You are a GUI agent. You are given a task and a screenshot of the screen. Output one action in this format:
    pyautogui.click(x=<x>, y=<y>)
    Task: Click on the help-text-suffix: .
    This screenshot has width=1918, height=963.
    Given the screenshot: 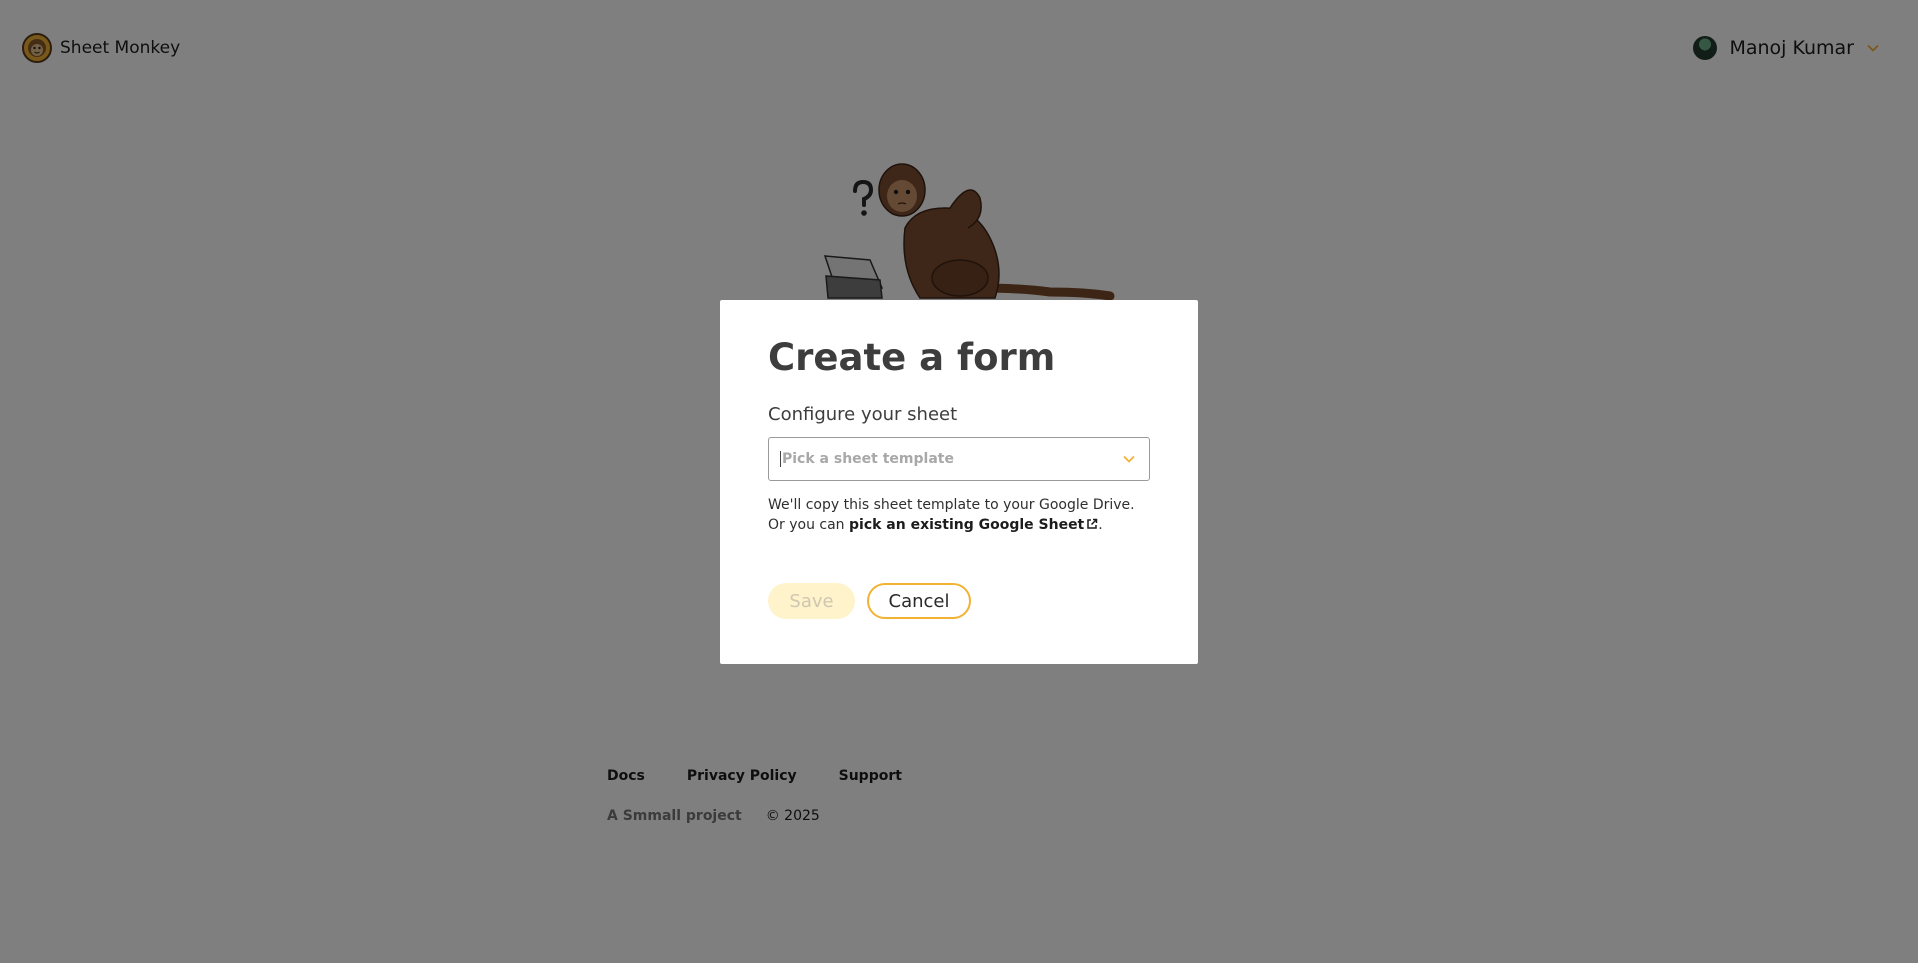 What is the action you would take?
    pyautogui.click(x=1100, y=525)
    